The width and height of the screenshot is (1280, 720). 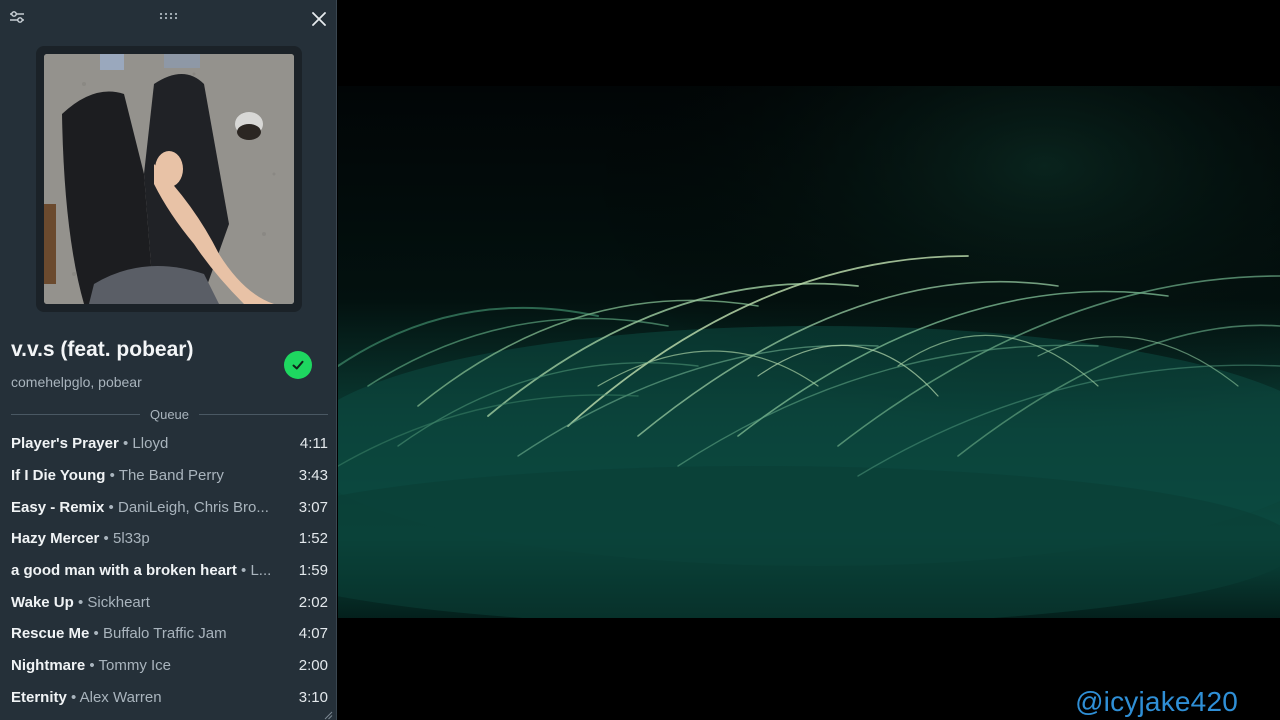 What do you see at coordinates (58, 507) in the screenshot?
I see `queue-item-title: Easy - Remix` at bounding box center [58, 507].